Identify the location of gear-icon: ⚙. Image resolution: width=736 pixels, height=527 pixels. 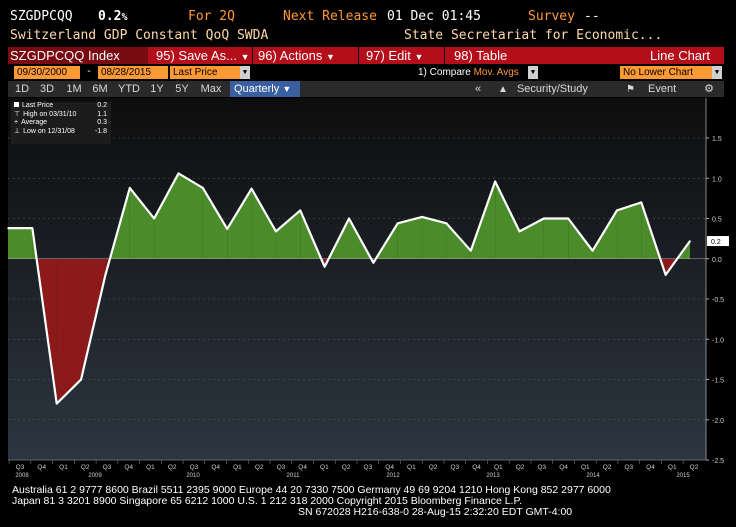
(709, 89).